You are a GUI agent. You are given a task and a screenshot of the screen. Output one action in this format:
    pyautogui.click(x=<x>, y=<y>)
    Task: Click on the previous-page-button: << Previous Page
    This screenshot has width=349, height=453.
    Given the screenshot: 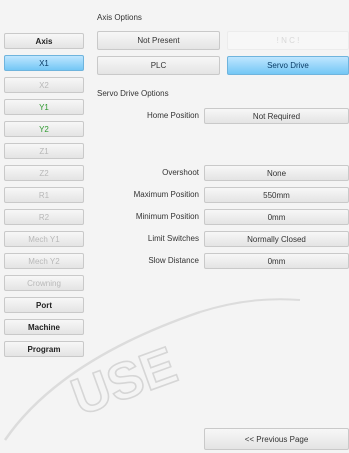 What is the action you would take?
    pyautogui.click(x=276, y=439)
    